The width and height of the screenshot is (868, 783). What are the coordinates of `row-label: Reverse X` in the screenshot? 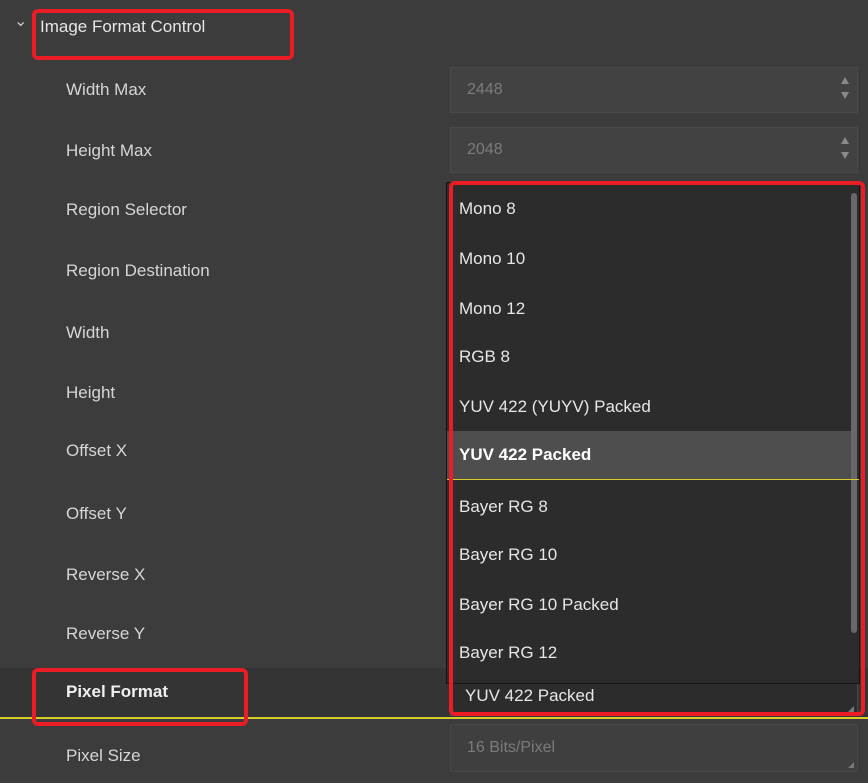 It's located at (106, 574).